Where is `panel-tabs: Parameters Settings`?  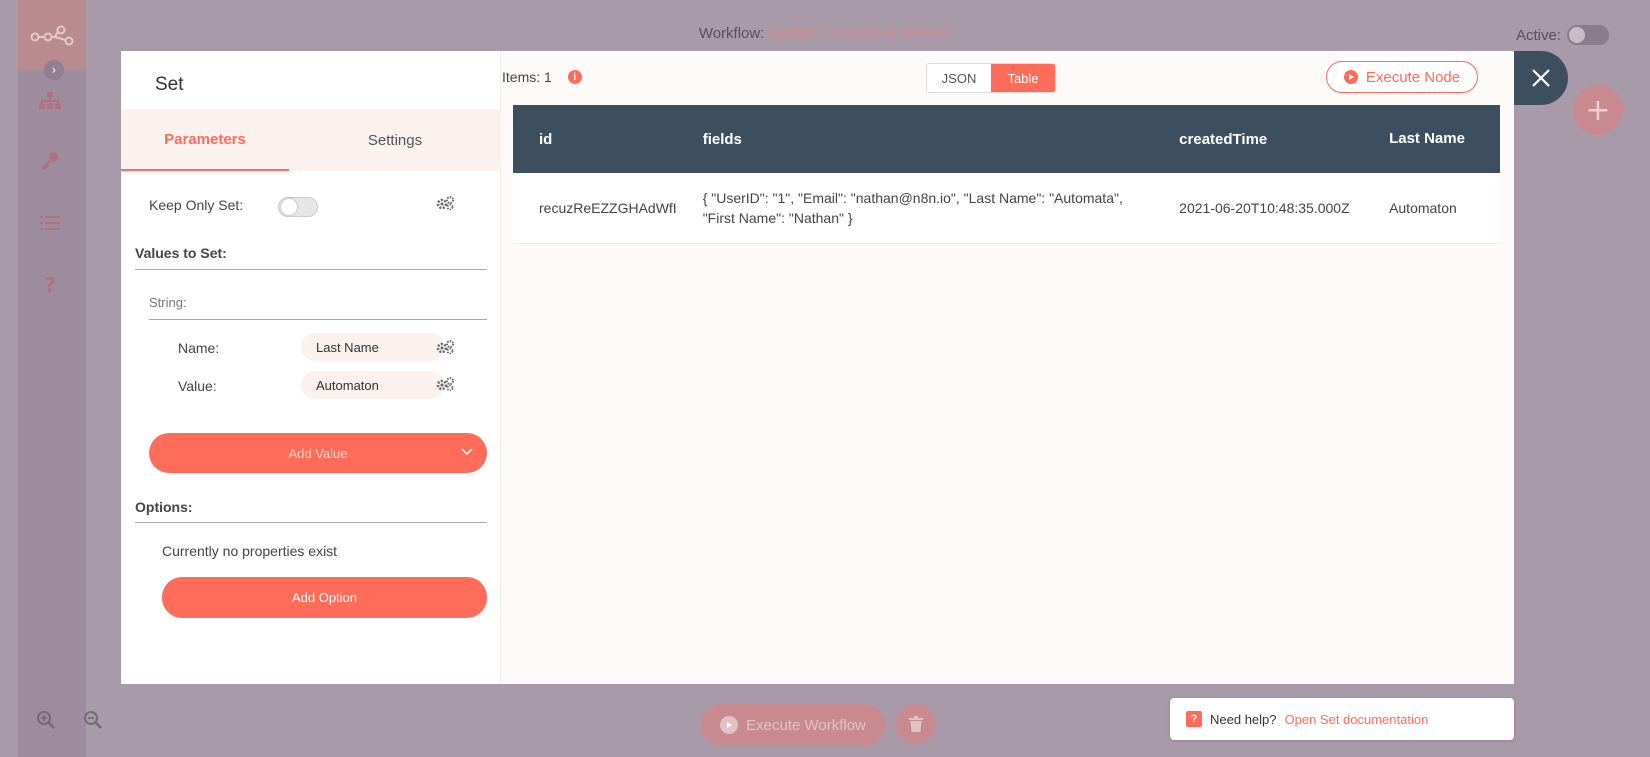 panel-tabs: Parameters Settings is located at coordinates (311, 140).